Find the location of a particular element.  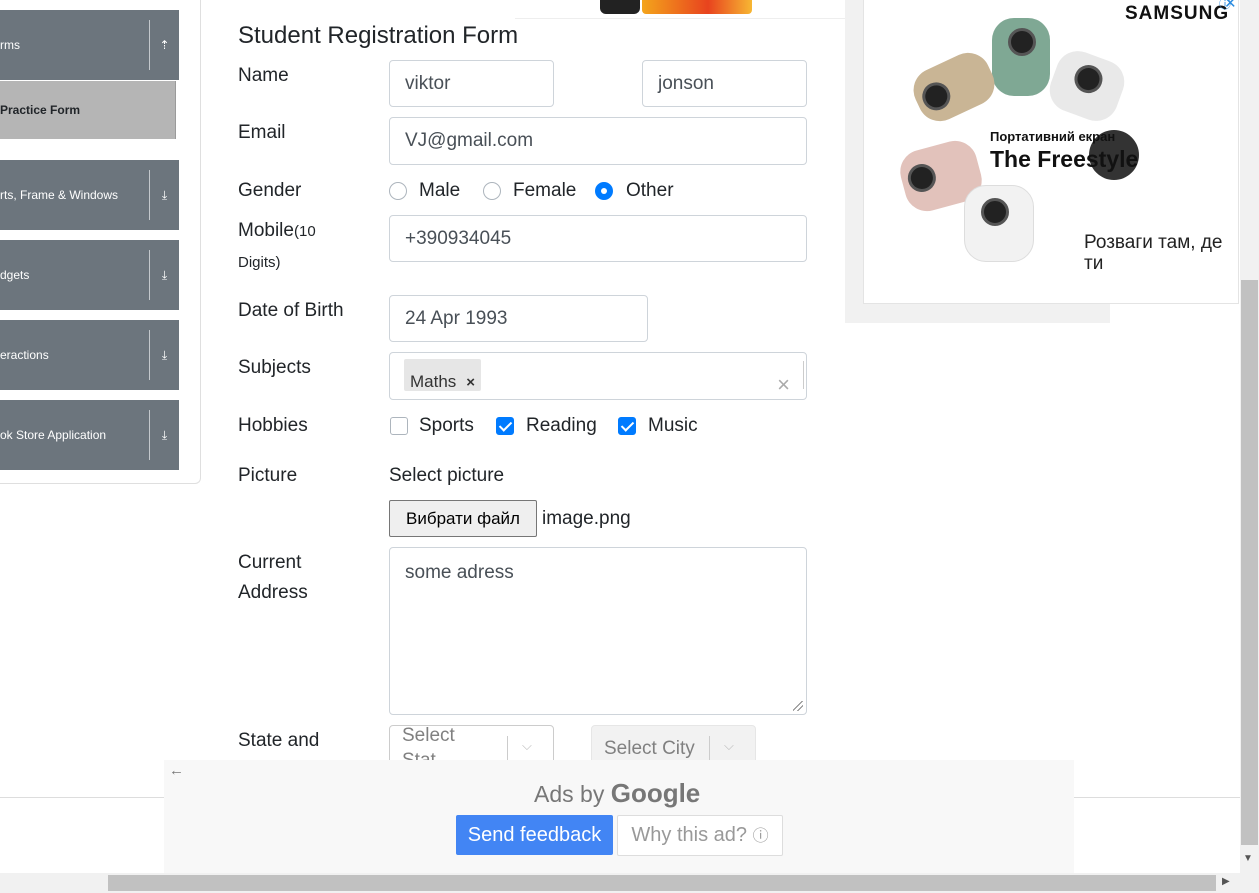

checkbox-label: Music is located at coordinates (673, 425).